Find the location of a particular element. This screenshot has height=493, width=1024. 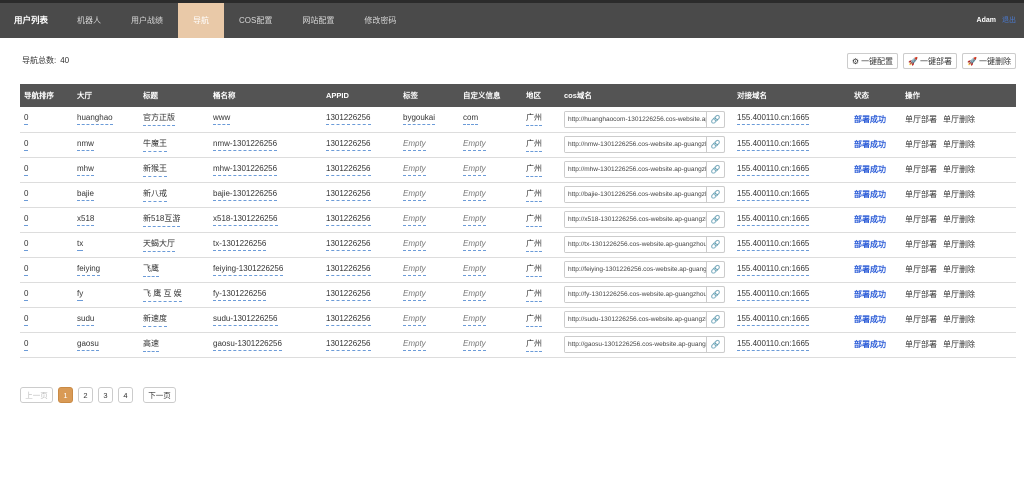

prev-page-button: 上一页 is located at coordinates (36, 395).